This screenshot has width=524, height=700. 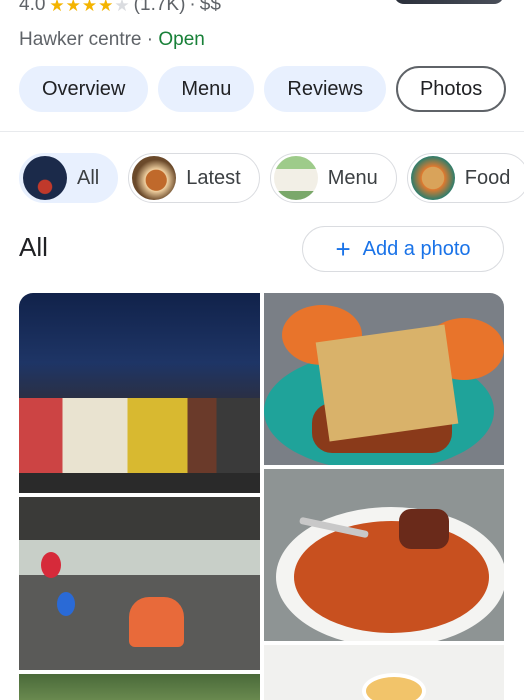 I want to click on diner-image, so click(x=156, y=622).